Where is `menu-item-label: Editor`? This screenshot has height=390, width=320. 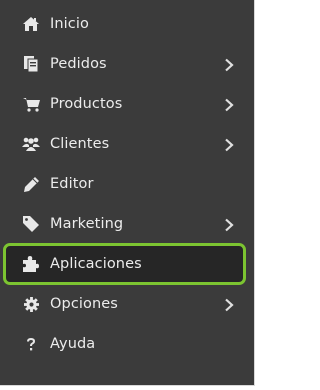
menu-item-label: Editor is located at coordinates (72, 184).